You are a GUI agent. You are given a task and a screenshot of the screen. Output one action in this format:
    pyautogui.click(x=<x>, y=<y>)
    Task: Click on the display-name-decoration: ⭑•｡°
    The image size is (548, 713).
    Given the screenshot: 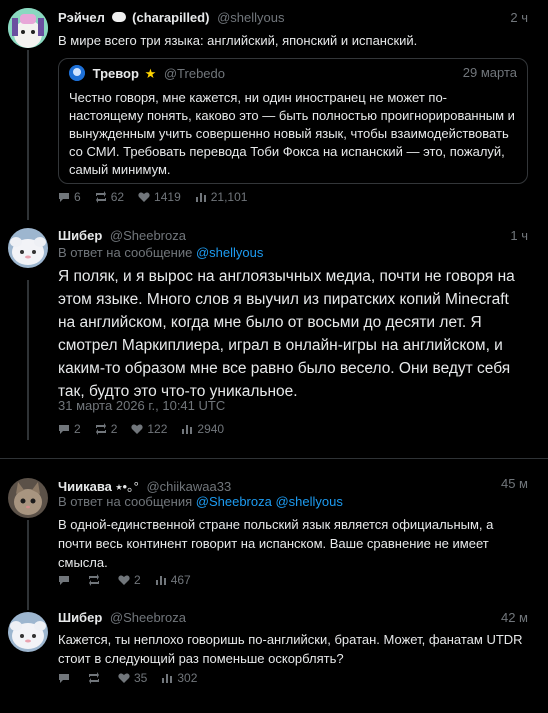 What is the action you would take?
    pyautogui.click(x=127, y=486)
    